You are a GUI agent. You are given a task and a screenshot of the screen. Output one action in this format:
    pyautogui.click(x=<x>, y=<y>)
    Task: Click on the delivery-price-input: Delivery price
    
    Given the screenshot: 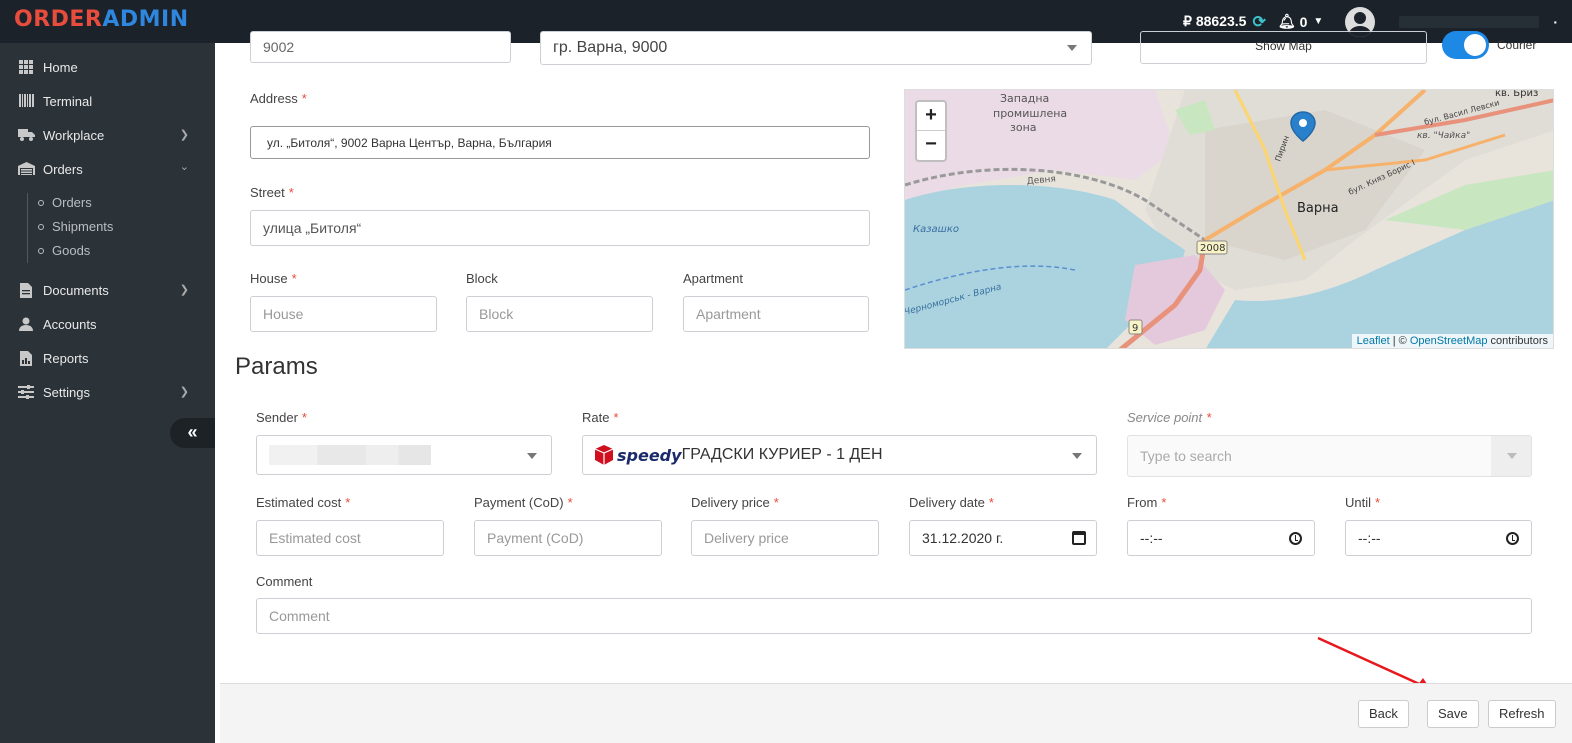 What is the action you would take?
    pyautogui.click(x=785, y=538)
    